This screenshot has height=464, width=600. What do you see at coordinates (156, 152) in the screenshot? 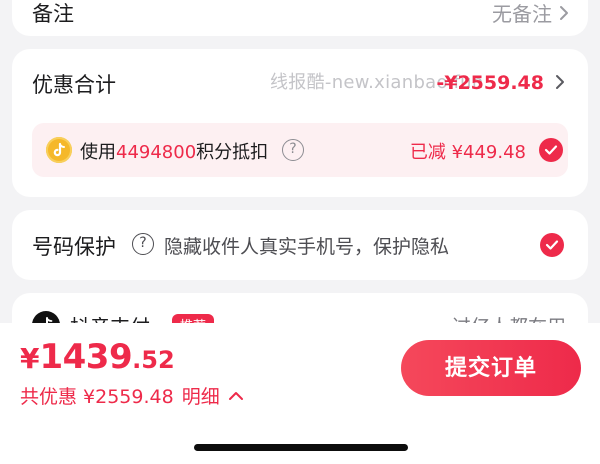
I see `points-count: 4494800` at bounding box center [156, 152].